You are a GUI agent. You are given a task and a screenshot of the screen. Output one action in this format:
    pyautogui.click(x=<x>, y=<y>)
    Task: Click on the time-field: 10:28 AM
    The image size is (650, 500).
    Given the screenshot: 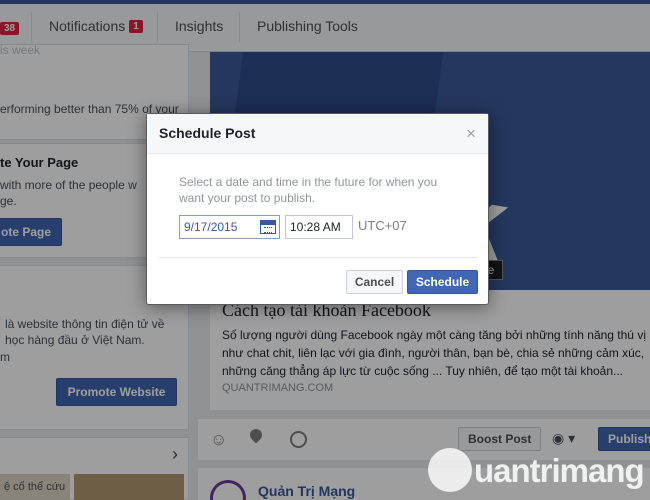 What is the action you would take?
    pyautogui.click(x=319, y=227)
    